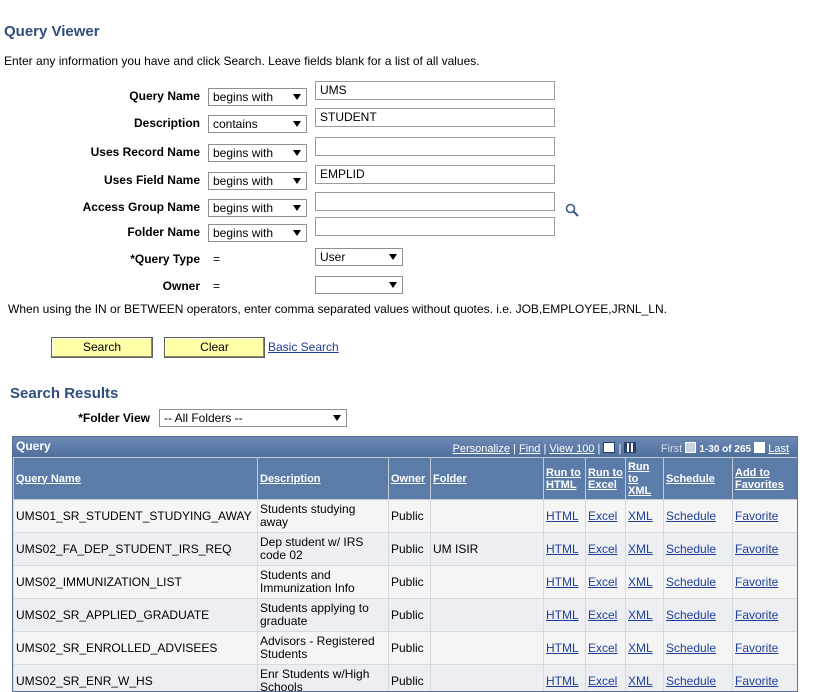 This screenshot has width=823, height=692. Describe the element at coordinates (99, 582) in the screenshot. I see `name-text: UMS02_IMMUNIZATION_LIST` at that location.